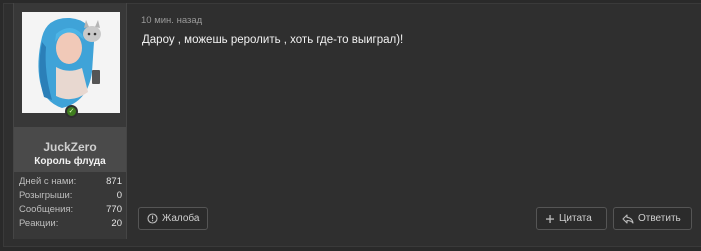 The width and height of the screenshot is (701, 251). I want to click on post-timestamp: 10 мин. назад, so click(171, 20).